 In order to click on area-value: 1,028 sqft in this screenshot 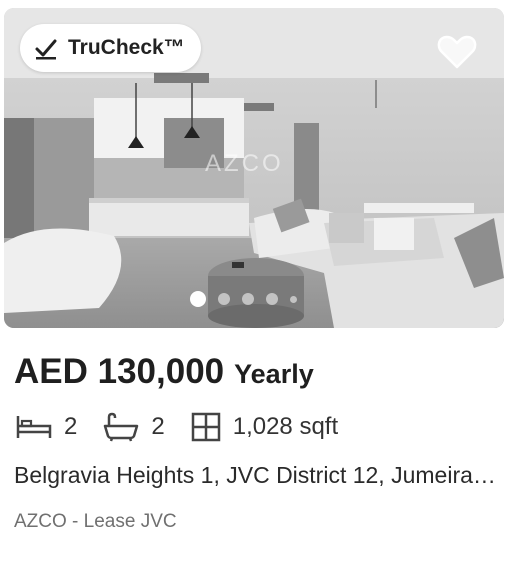, I will do `click(285, 426)`.